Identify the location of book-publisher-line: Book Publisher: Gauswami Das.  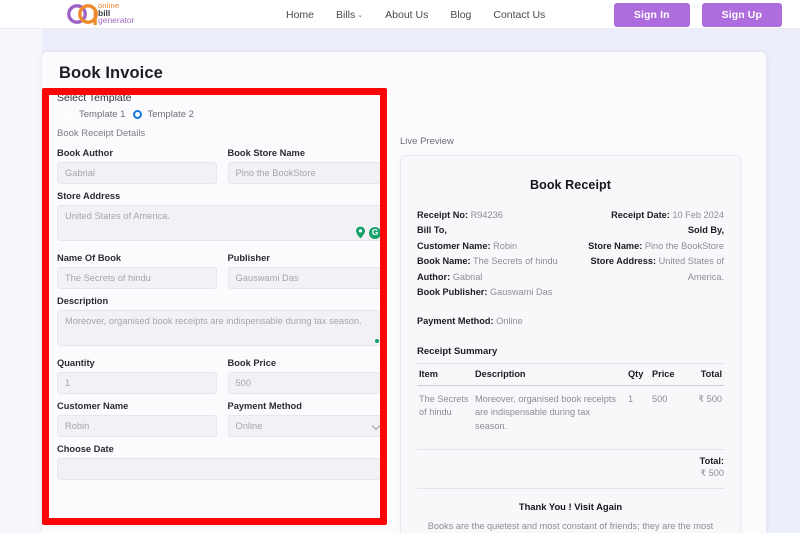
(491, 292).